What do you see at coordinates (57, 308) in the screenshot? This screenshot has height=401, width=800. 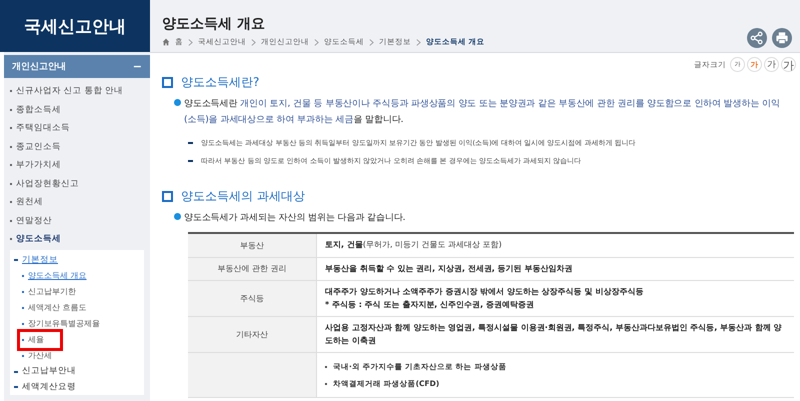 I see `submenu-link: 세액계산 흐름도` at bounding box center [57, 308].